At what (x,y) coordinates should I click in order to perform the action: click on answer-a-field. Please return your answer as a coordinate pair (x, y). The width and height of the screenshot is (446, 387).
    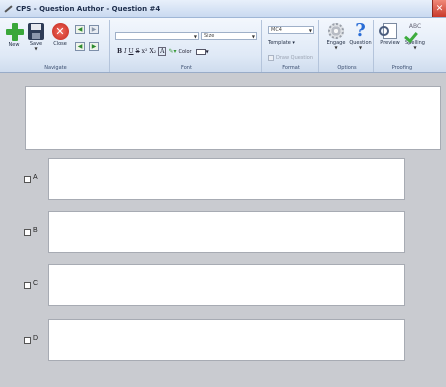
    Looking at the image, I should click on (226, 179).